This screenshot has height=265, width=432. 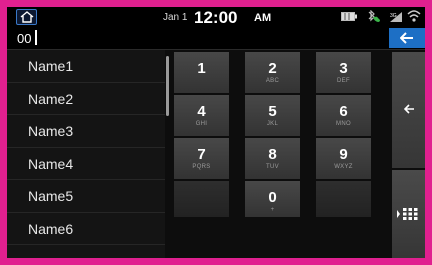 I want to click on home-button, so click(x=26, y=17).